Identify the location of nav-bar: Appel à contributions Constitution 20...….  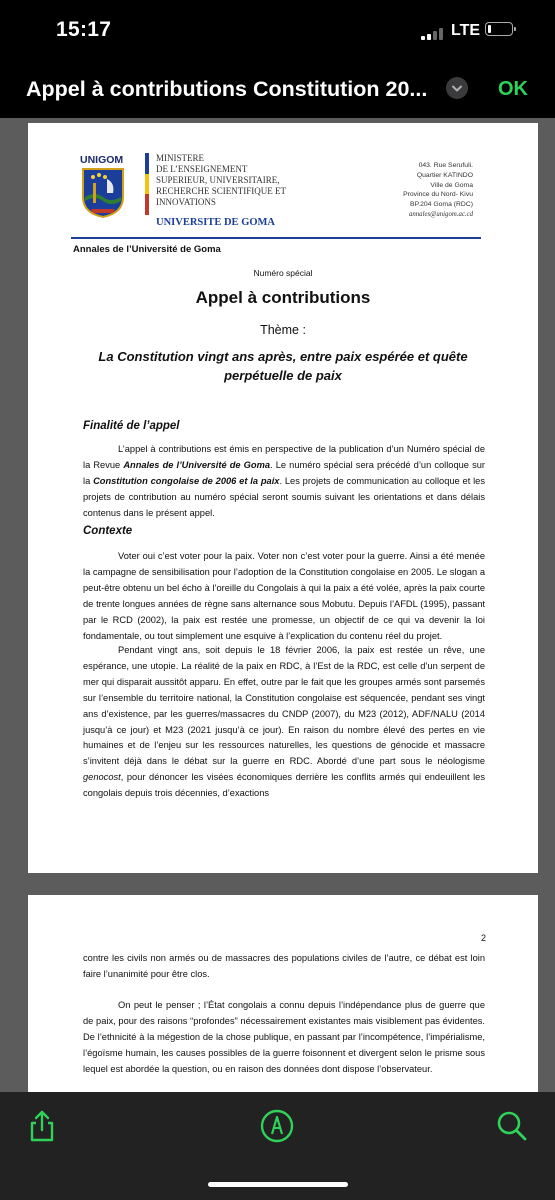
(277, 90).